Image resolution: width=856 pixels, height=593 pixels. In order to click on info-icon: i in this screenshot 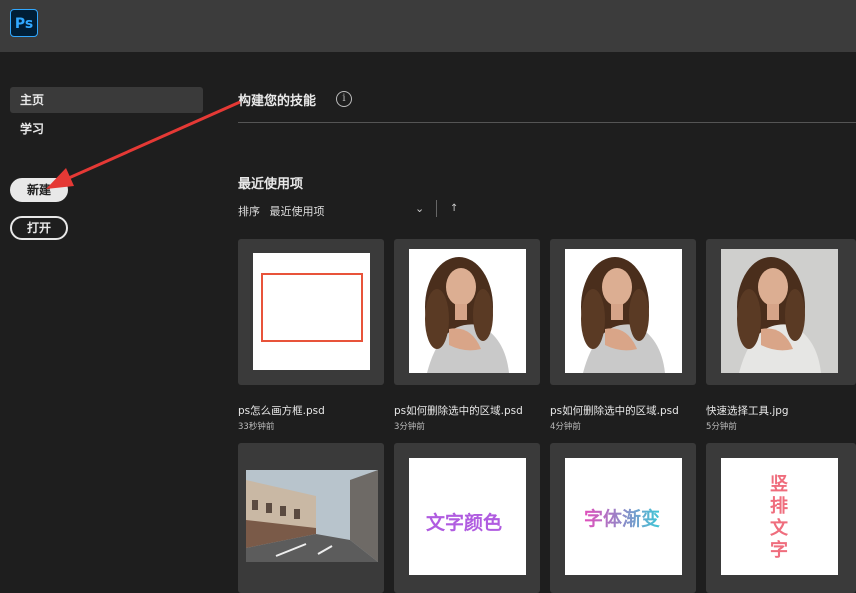, I will do `click(344, 99)`.